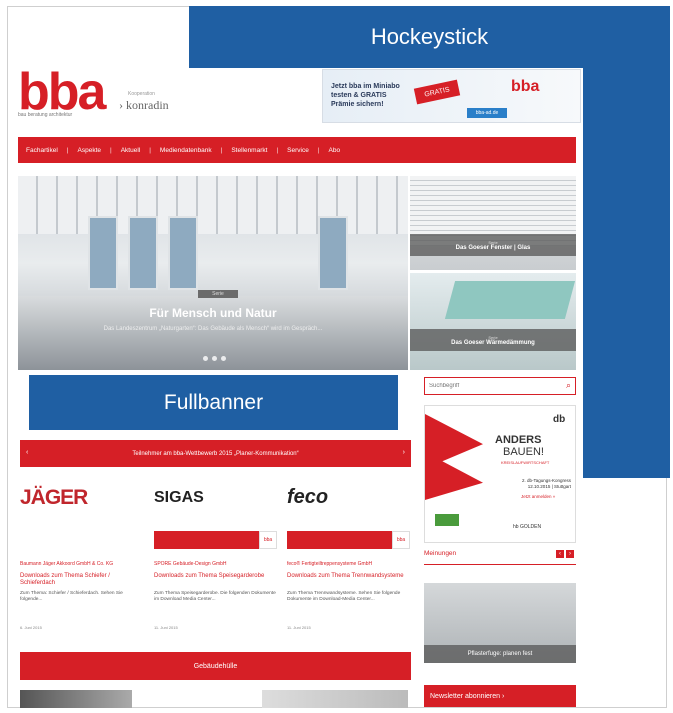 The height and width of the screenshot is (713, 673). Describe the element at coordinates (213, 205) in the screenshot. I see `hero-ceiling` at that location.